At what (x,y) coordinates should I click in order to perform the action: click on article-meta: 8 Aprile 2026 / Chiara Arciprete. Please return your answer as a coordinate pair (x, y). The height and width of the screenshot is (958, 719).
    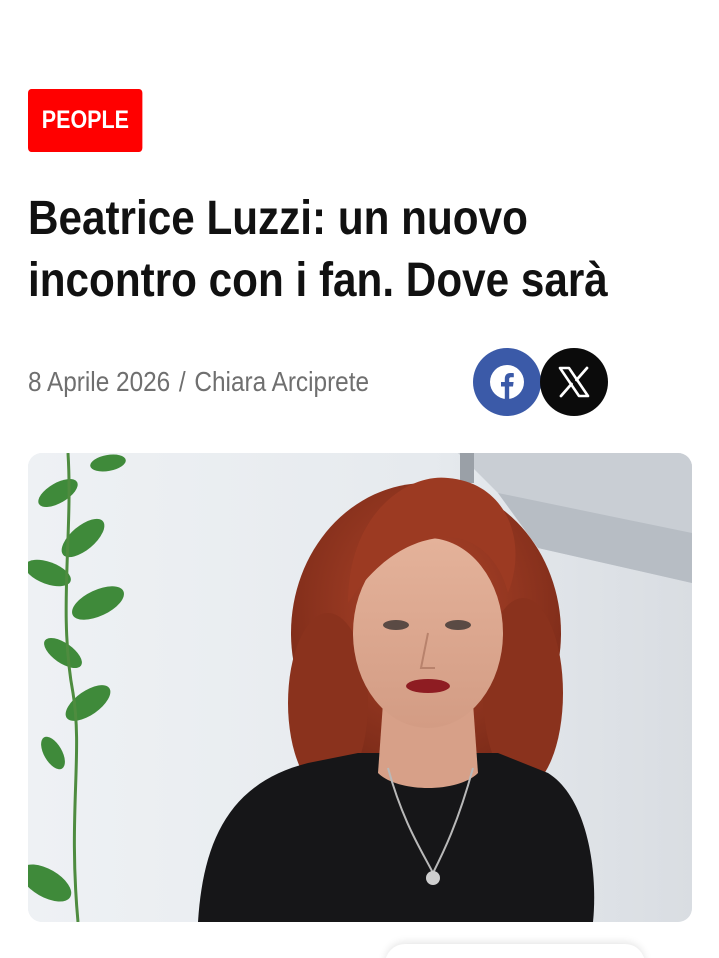
    Looking at the image, I should click on (198, 382).